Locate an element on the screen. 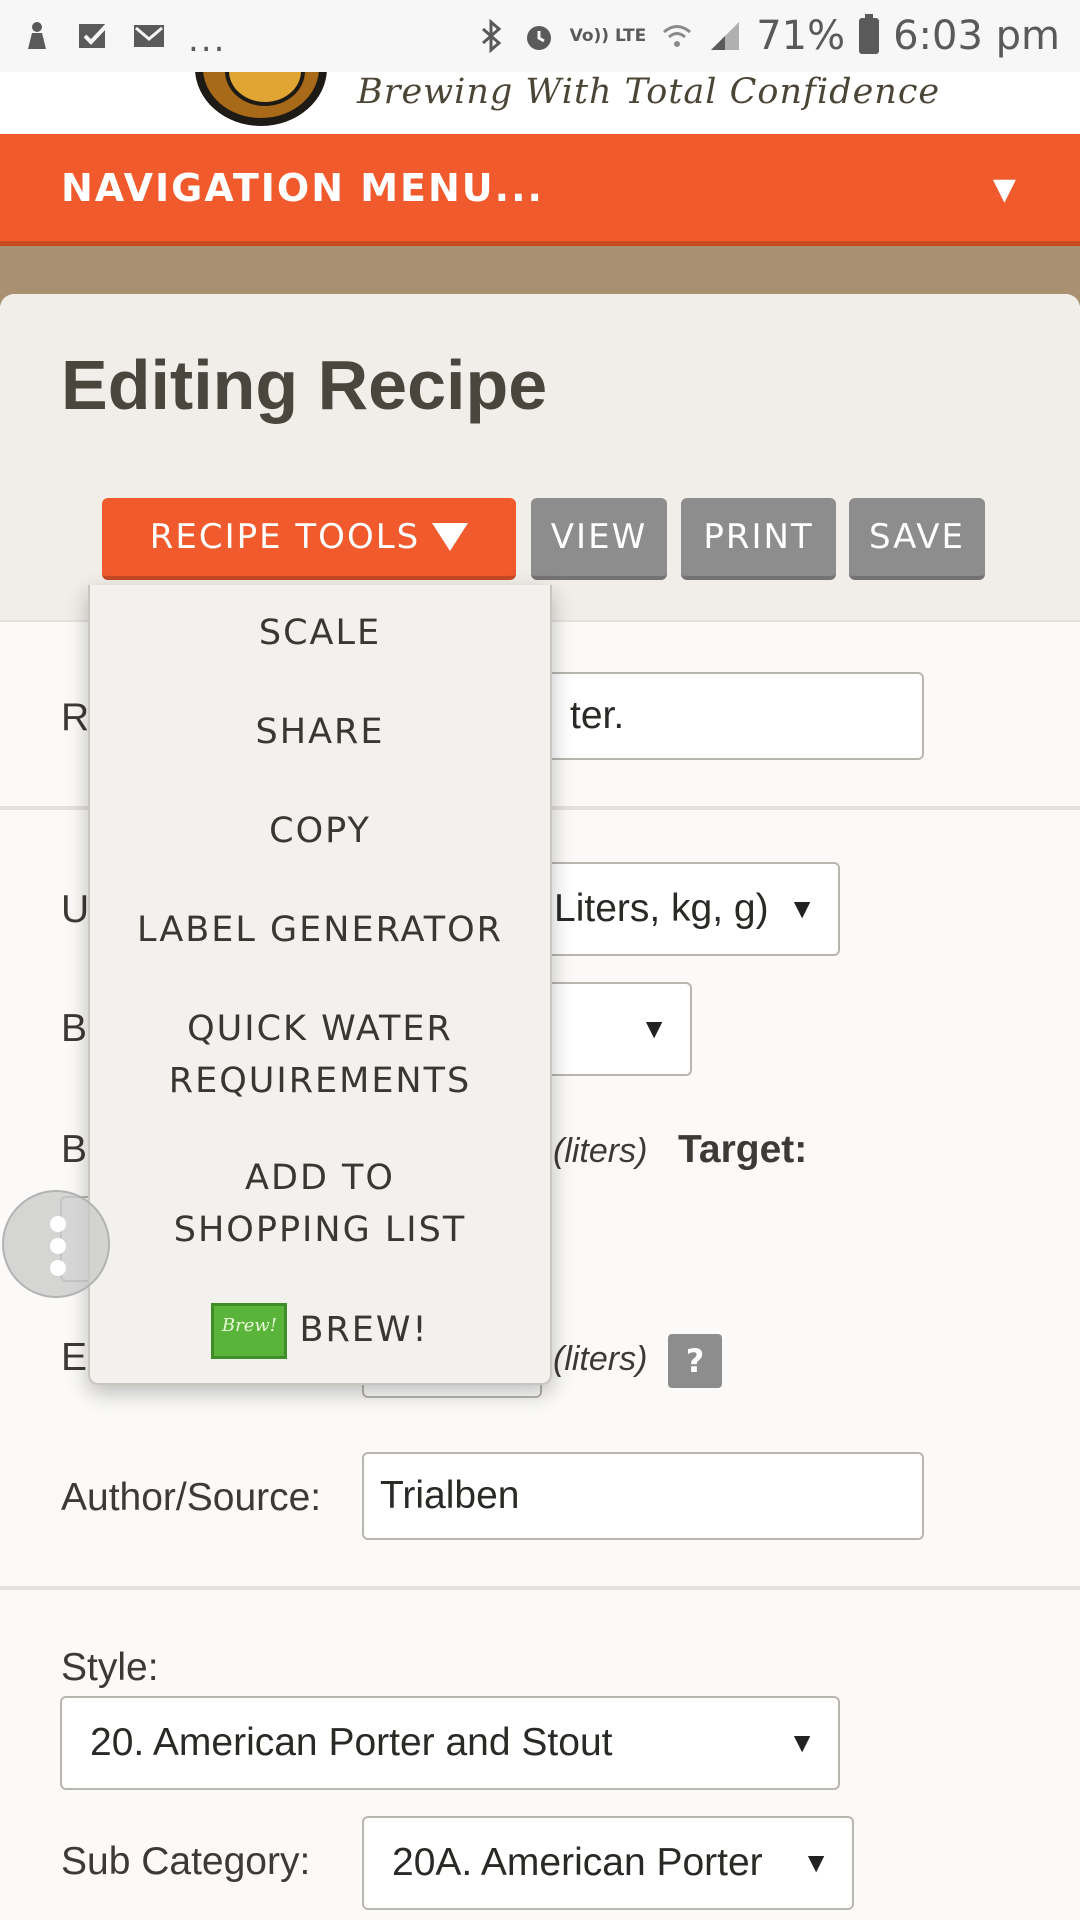 The height and width of the screenshot is (1920, 1080). recipe-tools-button: RECIPE TOOLS is located at coordinates (309, 539).